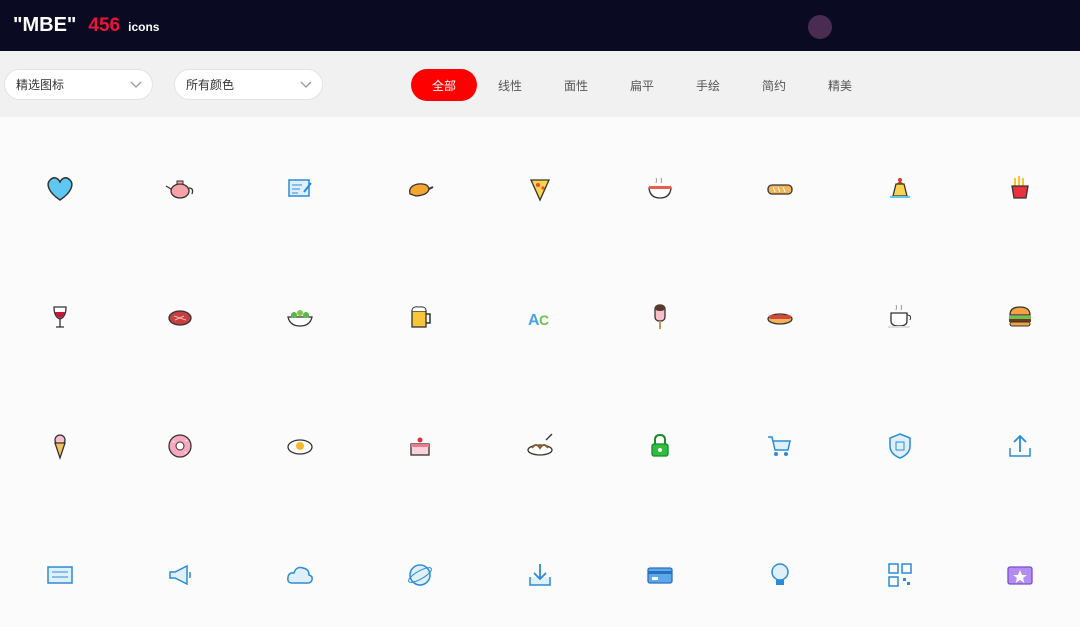 Image resolution: width=1080 pixels, height=627 pixels. Describe the element at coordinates (1020, 348) in the screenshot. I see `icon-label: mbe风格_汉堡包` at that location.